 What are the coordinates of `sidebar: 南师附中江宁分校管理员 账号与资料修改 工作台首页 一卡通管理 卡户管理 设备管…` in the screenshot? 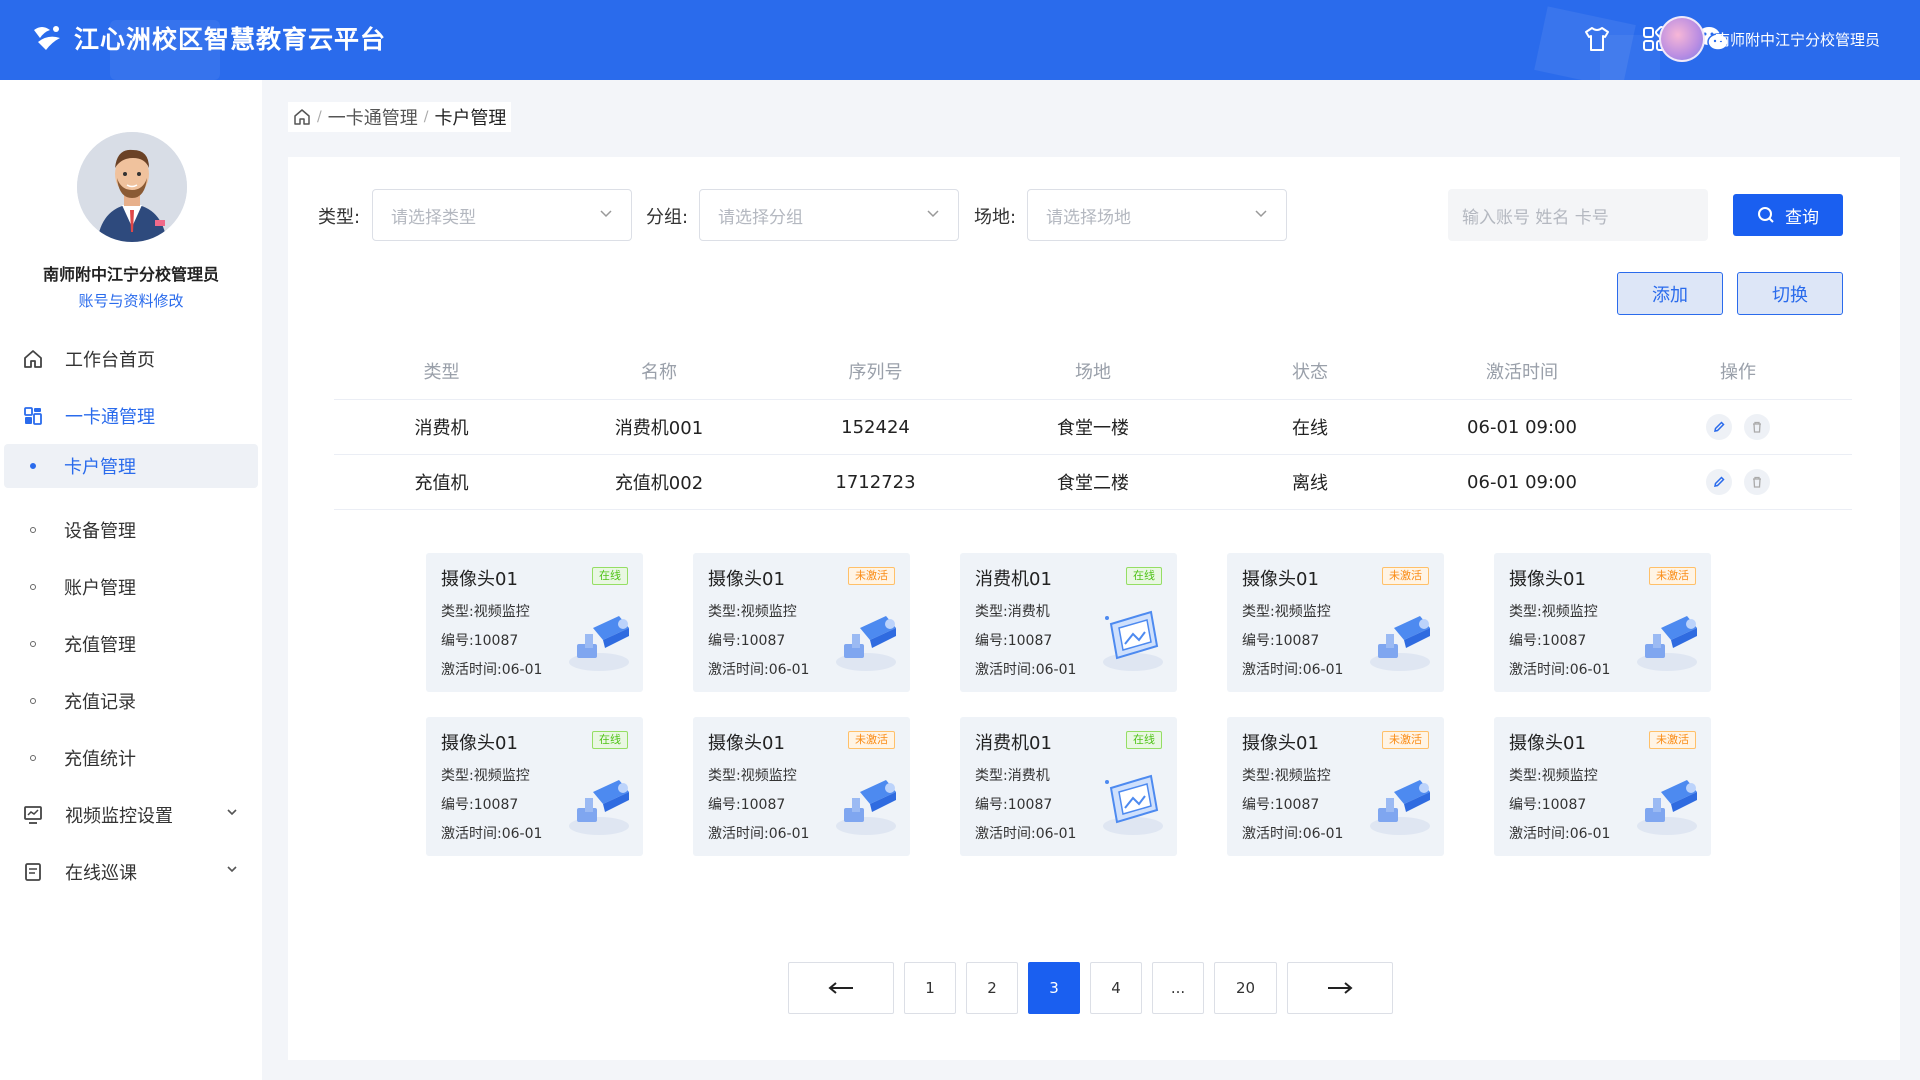 It's located at (131, 580).